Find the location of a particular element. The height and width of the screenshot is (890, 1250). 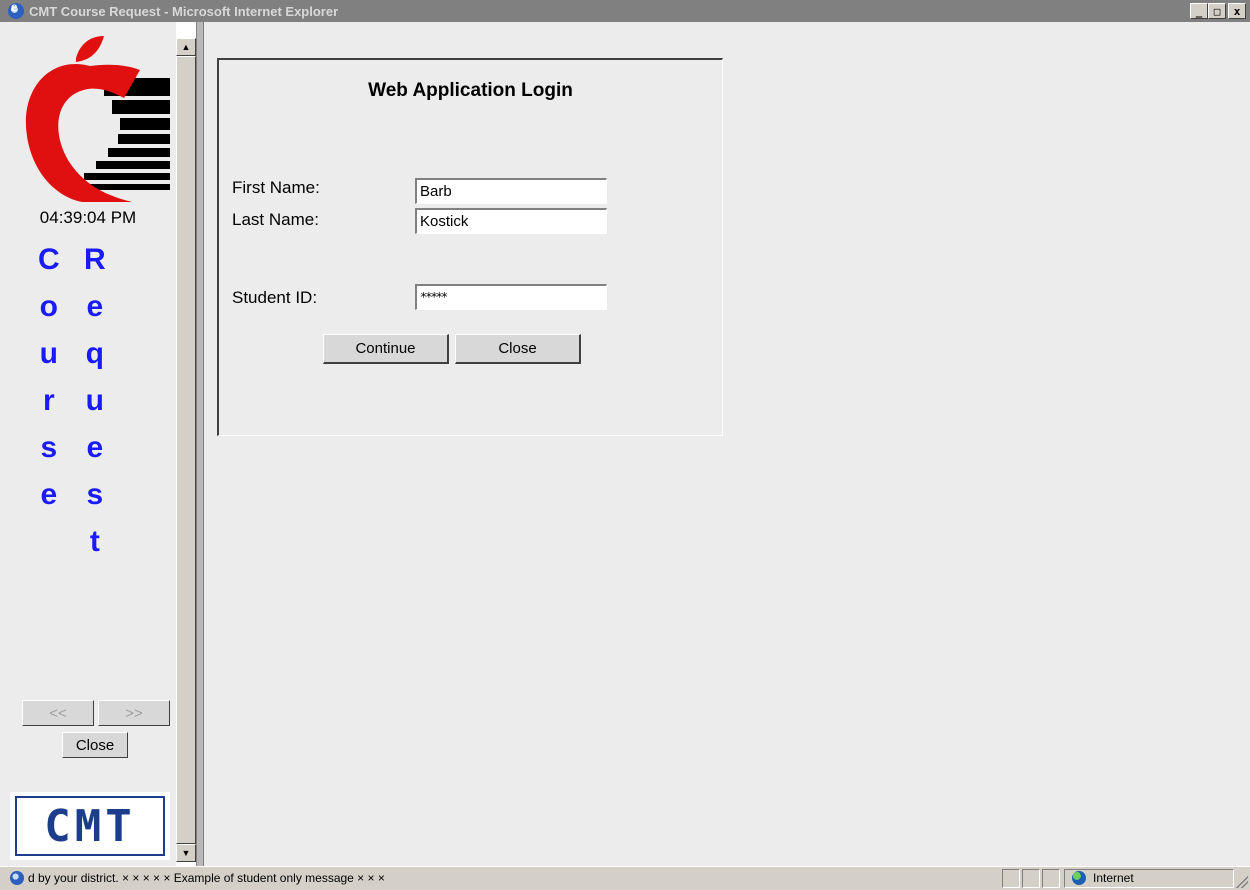

login-title: Web Application Login is located at coordinates (470, 90).